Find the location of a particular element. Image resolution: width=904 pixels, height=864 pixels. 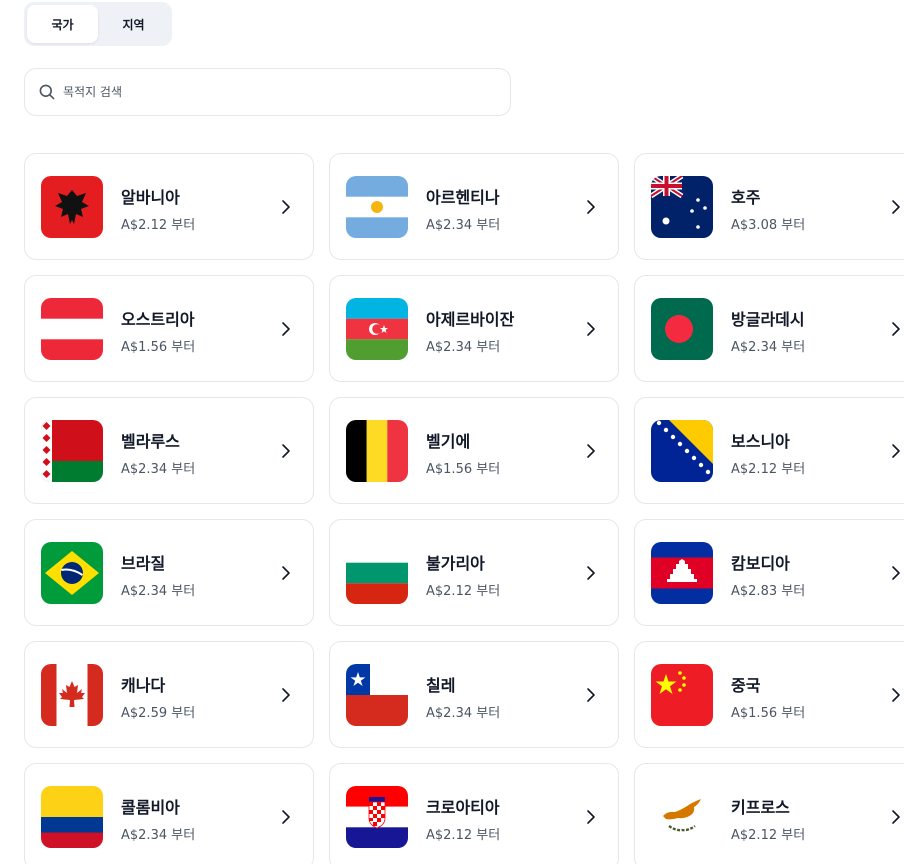

country-card-china: 중국 A$1.56 부터 is located at coordinates (769, 694).